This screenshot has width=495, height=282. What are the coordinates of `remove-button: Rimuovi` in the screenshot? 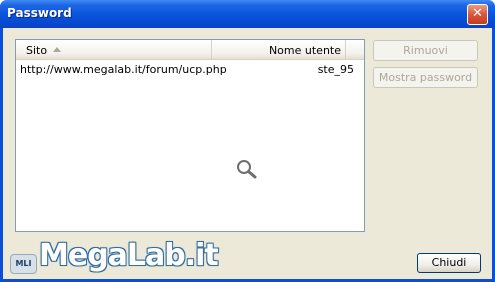 It's located at (425, 50).